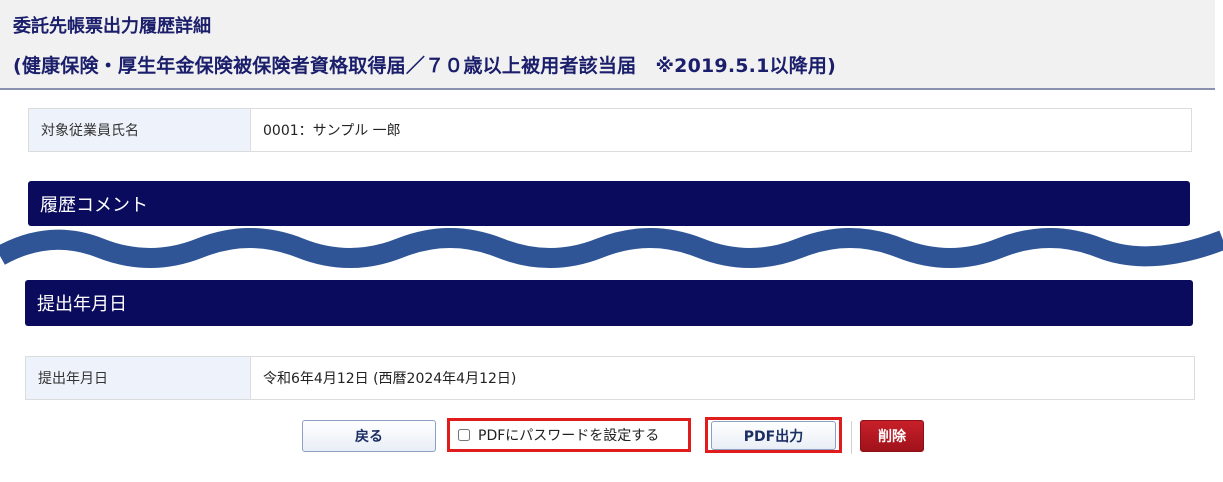  Describe the element at coordinates (140, 130) in the screenshot. I see `employee-label: 対象従業員氏名` at that location.